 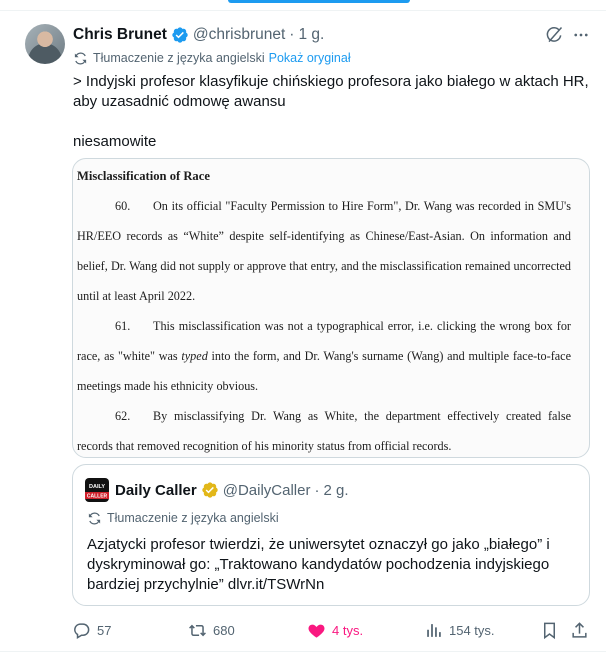 I want to click on bottom-divider, so click(x=303, y=651).